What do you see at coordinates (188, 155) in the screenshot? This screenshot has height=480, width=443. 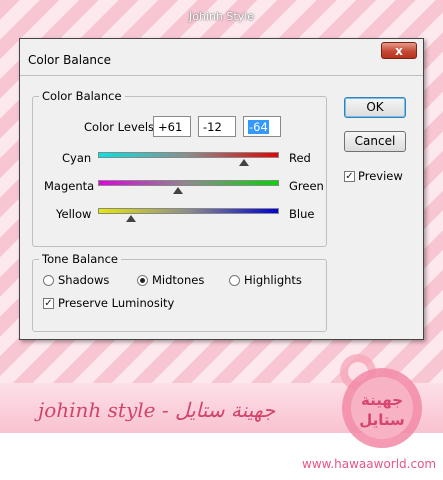 I see `cyan-red-slider` at bounding box center [188, 155].